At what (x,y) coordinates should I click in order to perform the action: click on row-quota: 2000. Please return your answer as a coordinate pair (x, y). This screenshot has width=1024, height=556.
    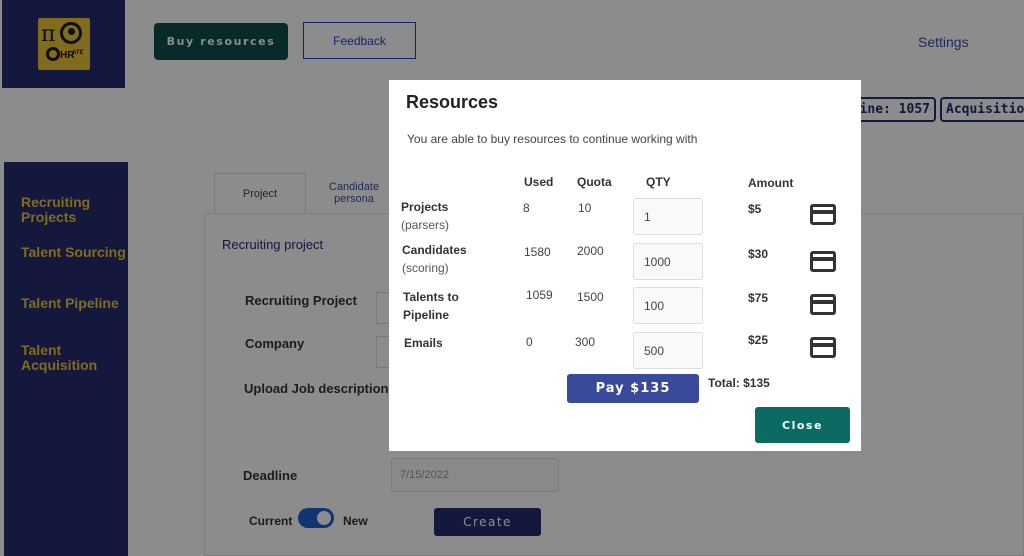
    Looking at the image, I should click on (590, 251).